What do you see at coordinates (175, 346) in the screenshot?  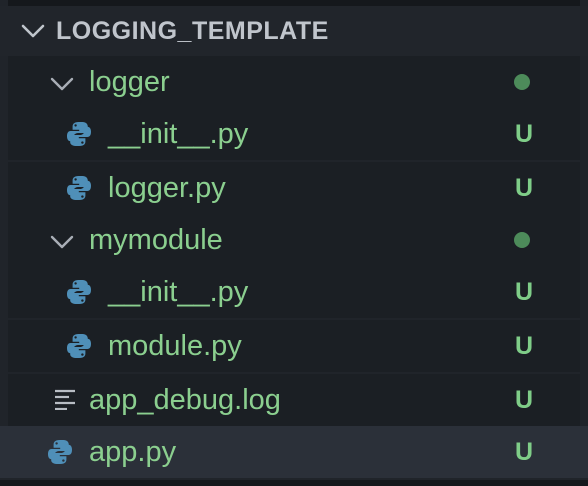 I see `tree-item-label: module.py` at bounding box center [175, 346].